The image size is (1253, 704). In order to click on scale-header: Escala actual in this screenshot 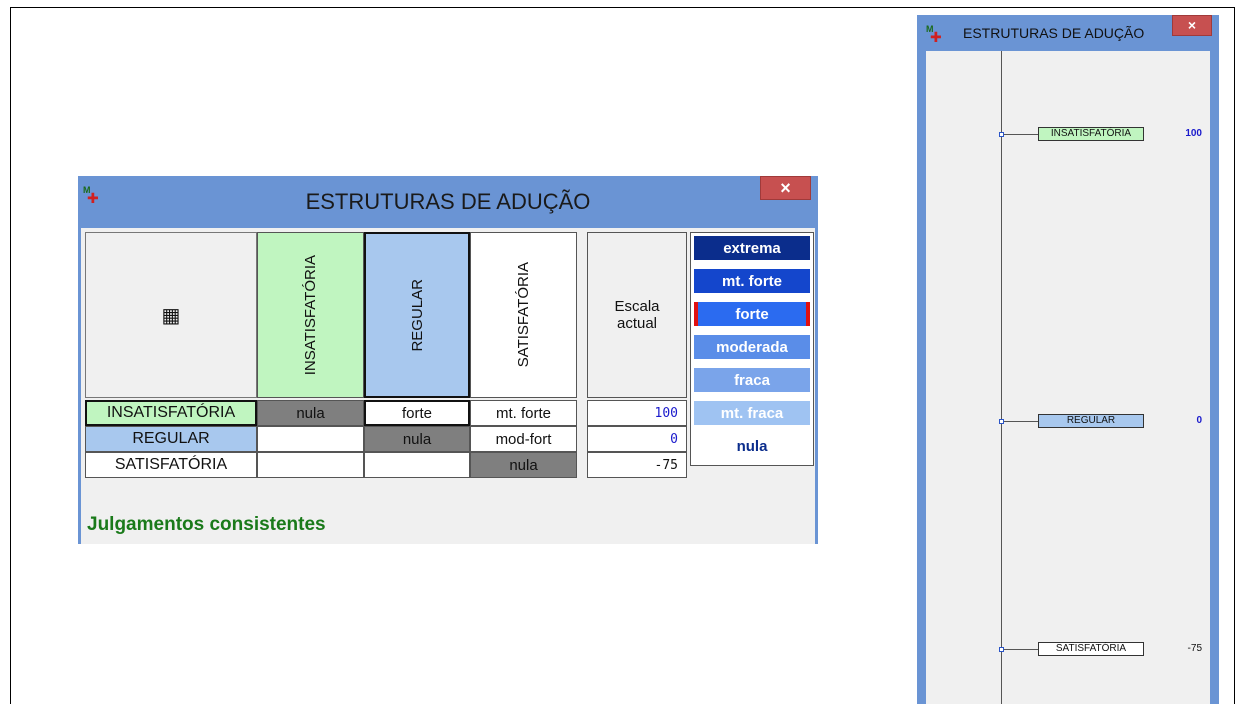, I will do `click(637, 315)`.